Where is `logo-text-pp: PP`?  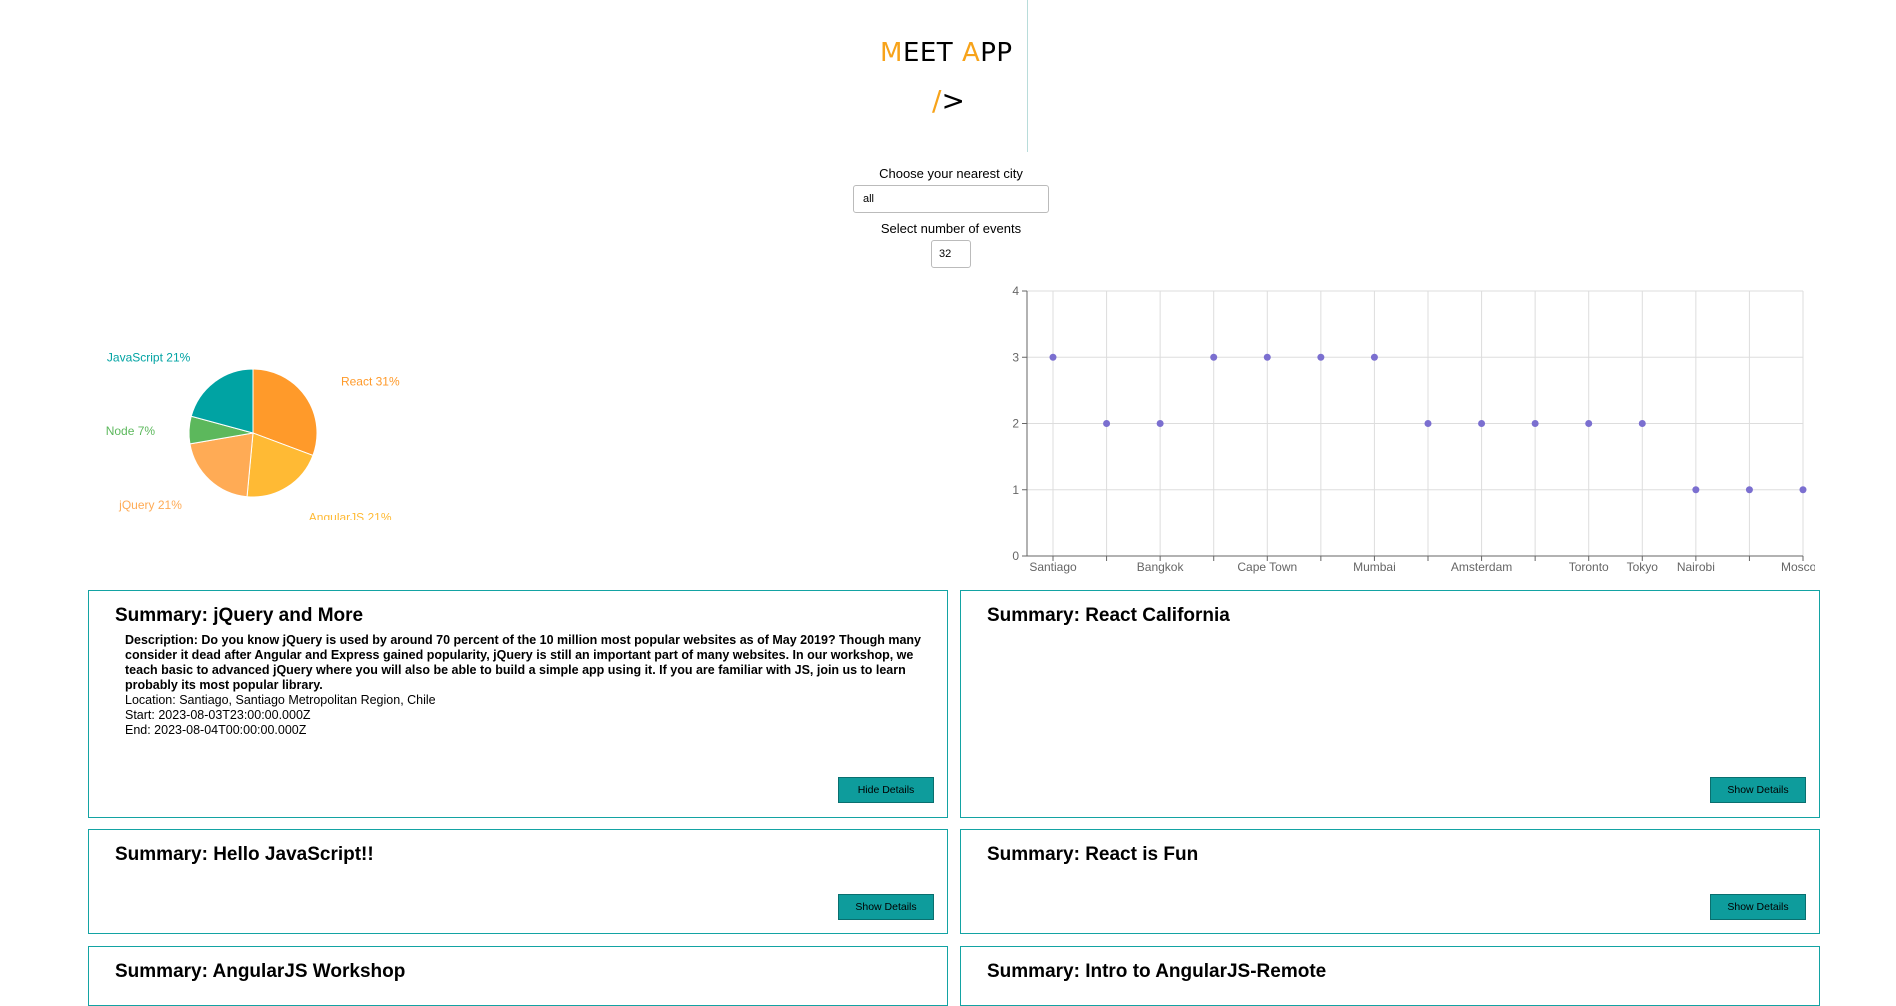 logo-text-pp: PP is located at coordinates (996, 53).